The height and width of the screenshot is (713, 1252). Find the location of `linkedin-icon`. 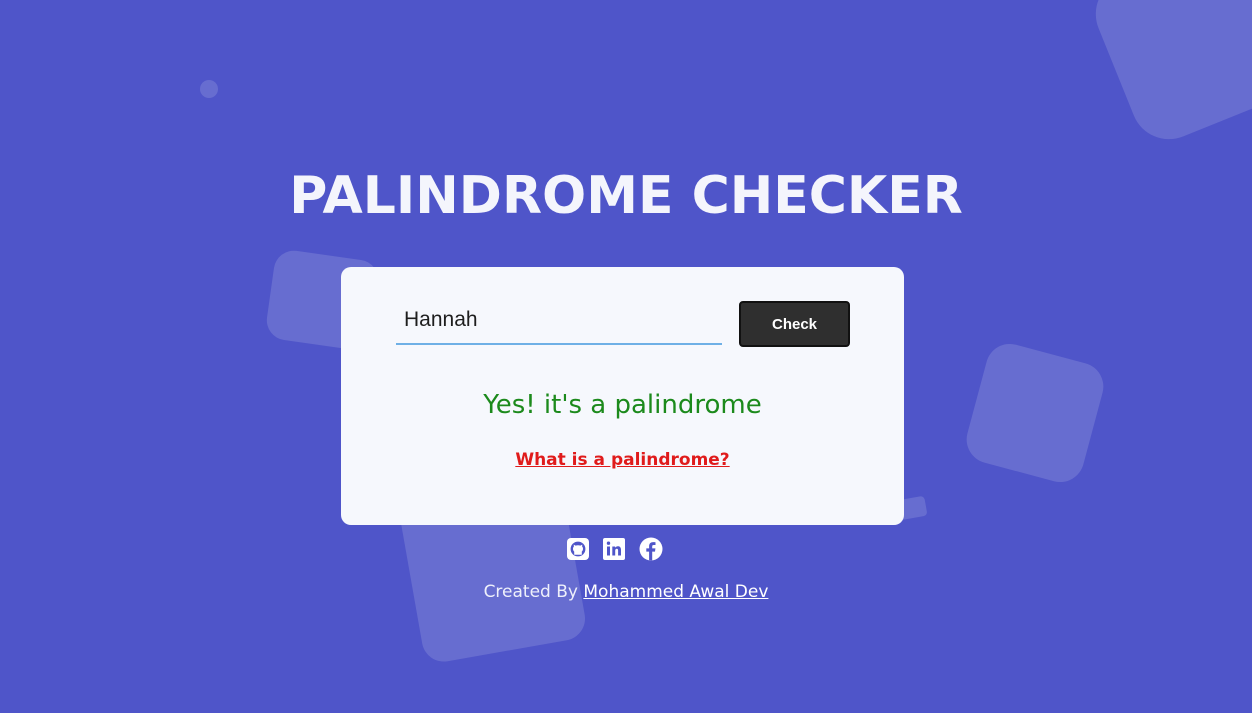

linkedin-icon is located at coordinates (614, 549).